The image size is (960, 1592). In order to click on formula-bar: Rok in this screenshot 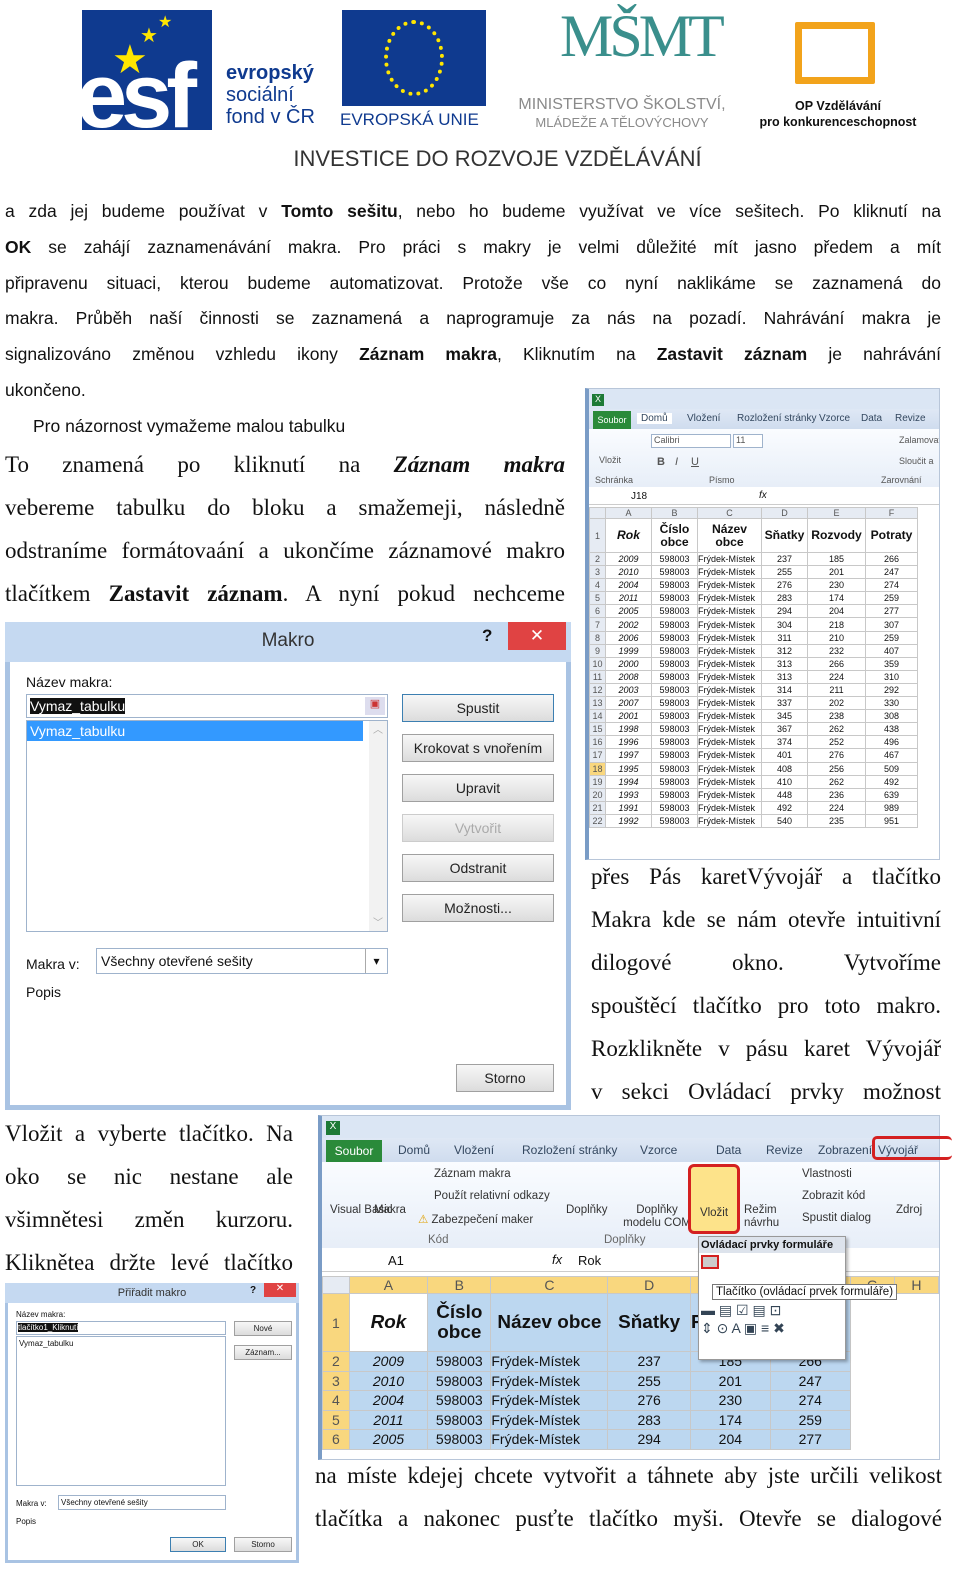, I will do `click(589, 1260)`.